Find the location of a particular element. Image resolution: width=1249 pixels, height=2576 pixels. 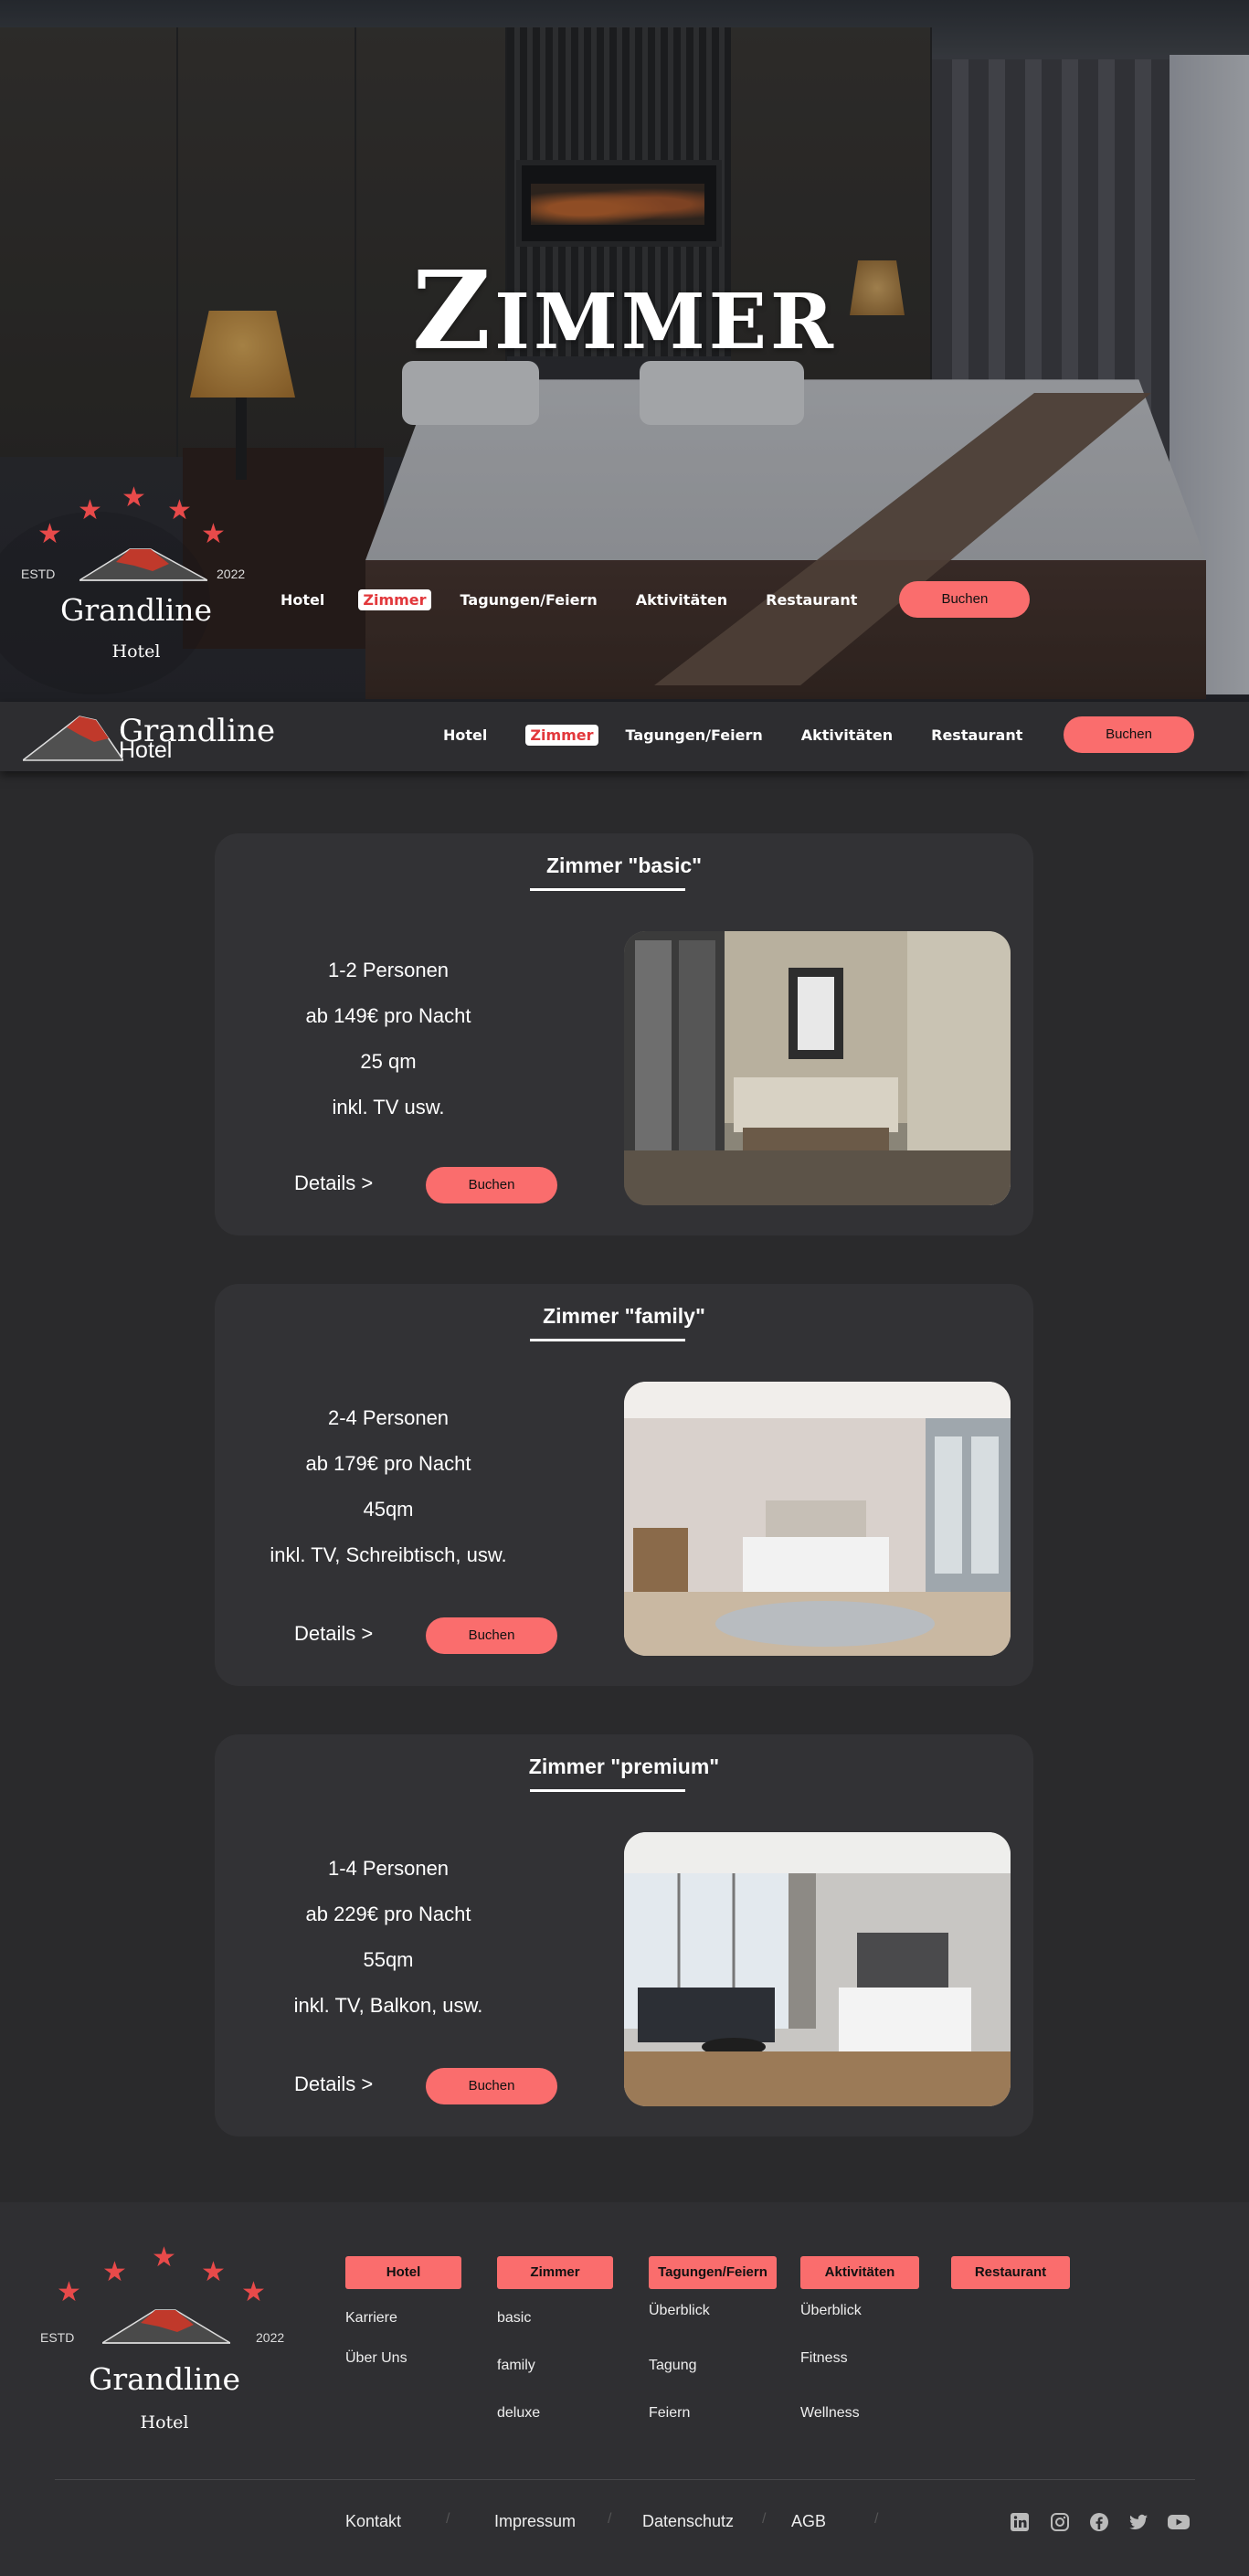

room-size: 45qm is located at coordinates (389, 1509).